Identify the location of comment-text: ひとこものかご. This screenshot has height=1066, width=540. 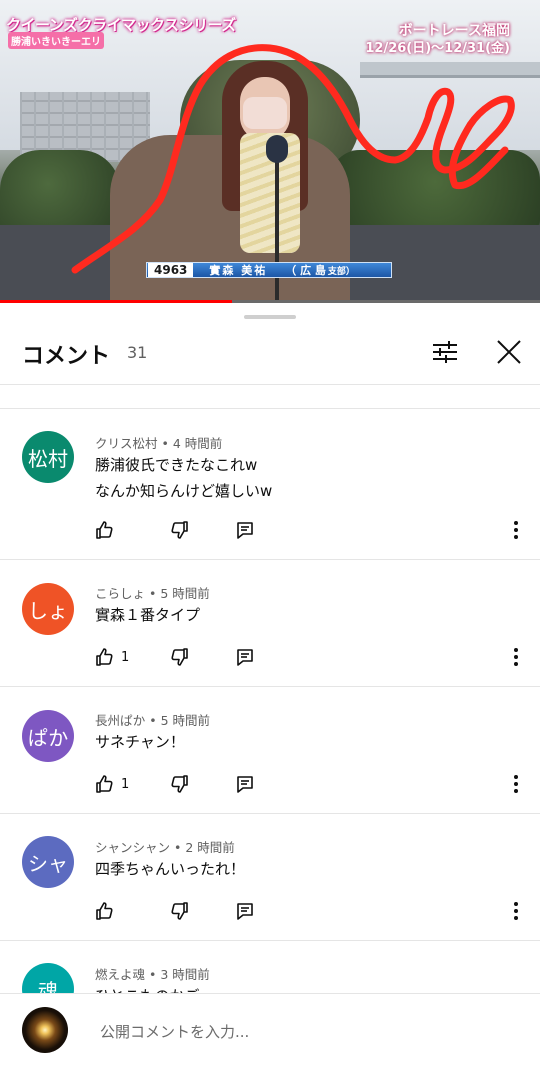
(147, 988).